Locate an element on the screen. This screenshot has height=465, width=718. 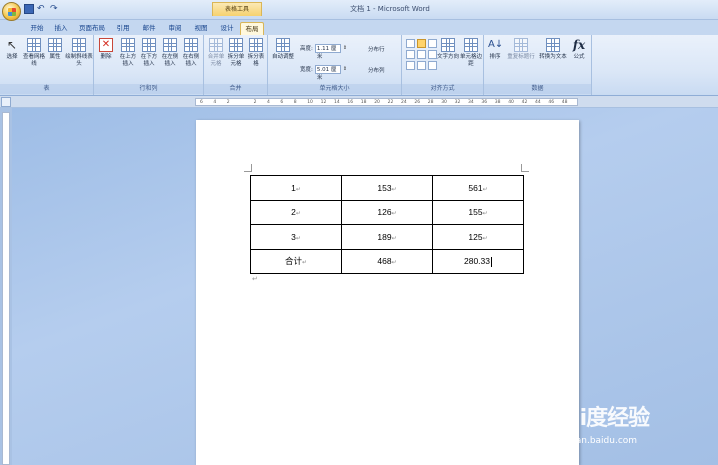
group-label-alignment: 对齐方式 is located at coordinates (442, 89).